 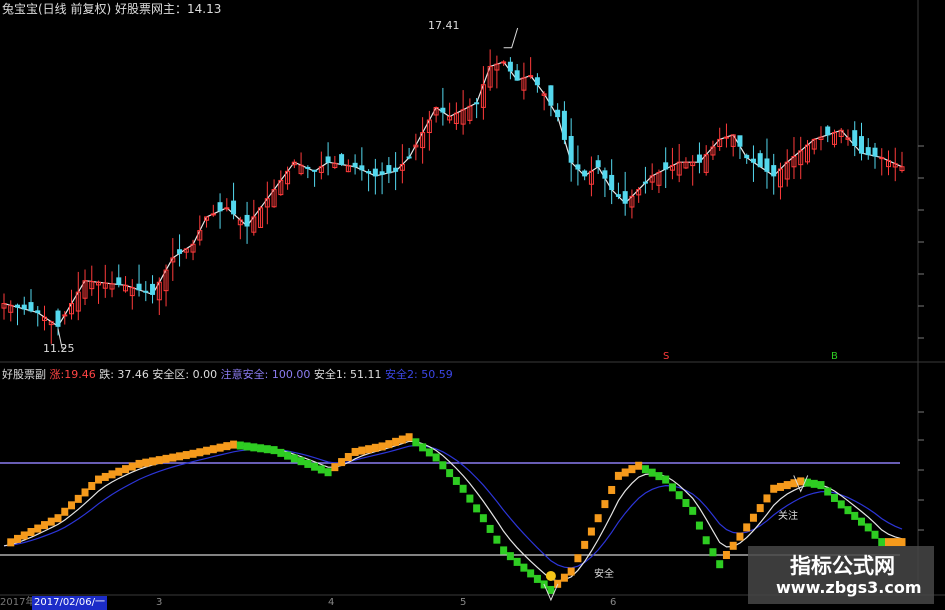 What do you see at coordinates (159, 602) in the screenshot?
I see `x-tick: 3` at bounding box center [159, 602].